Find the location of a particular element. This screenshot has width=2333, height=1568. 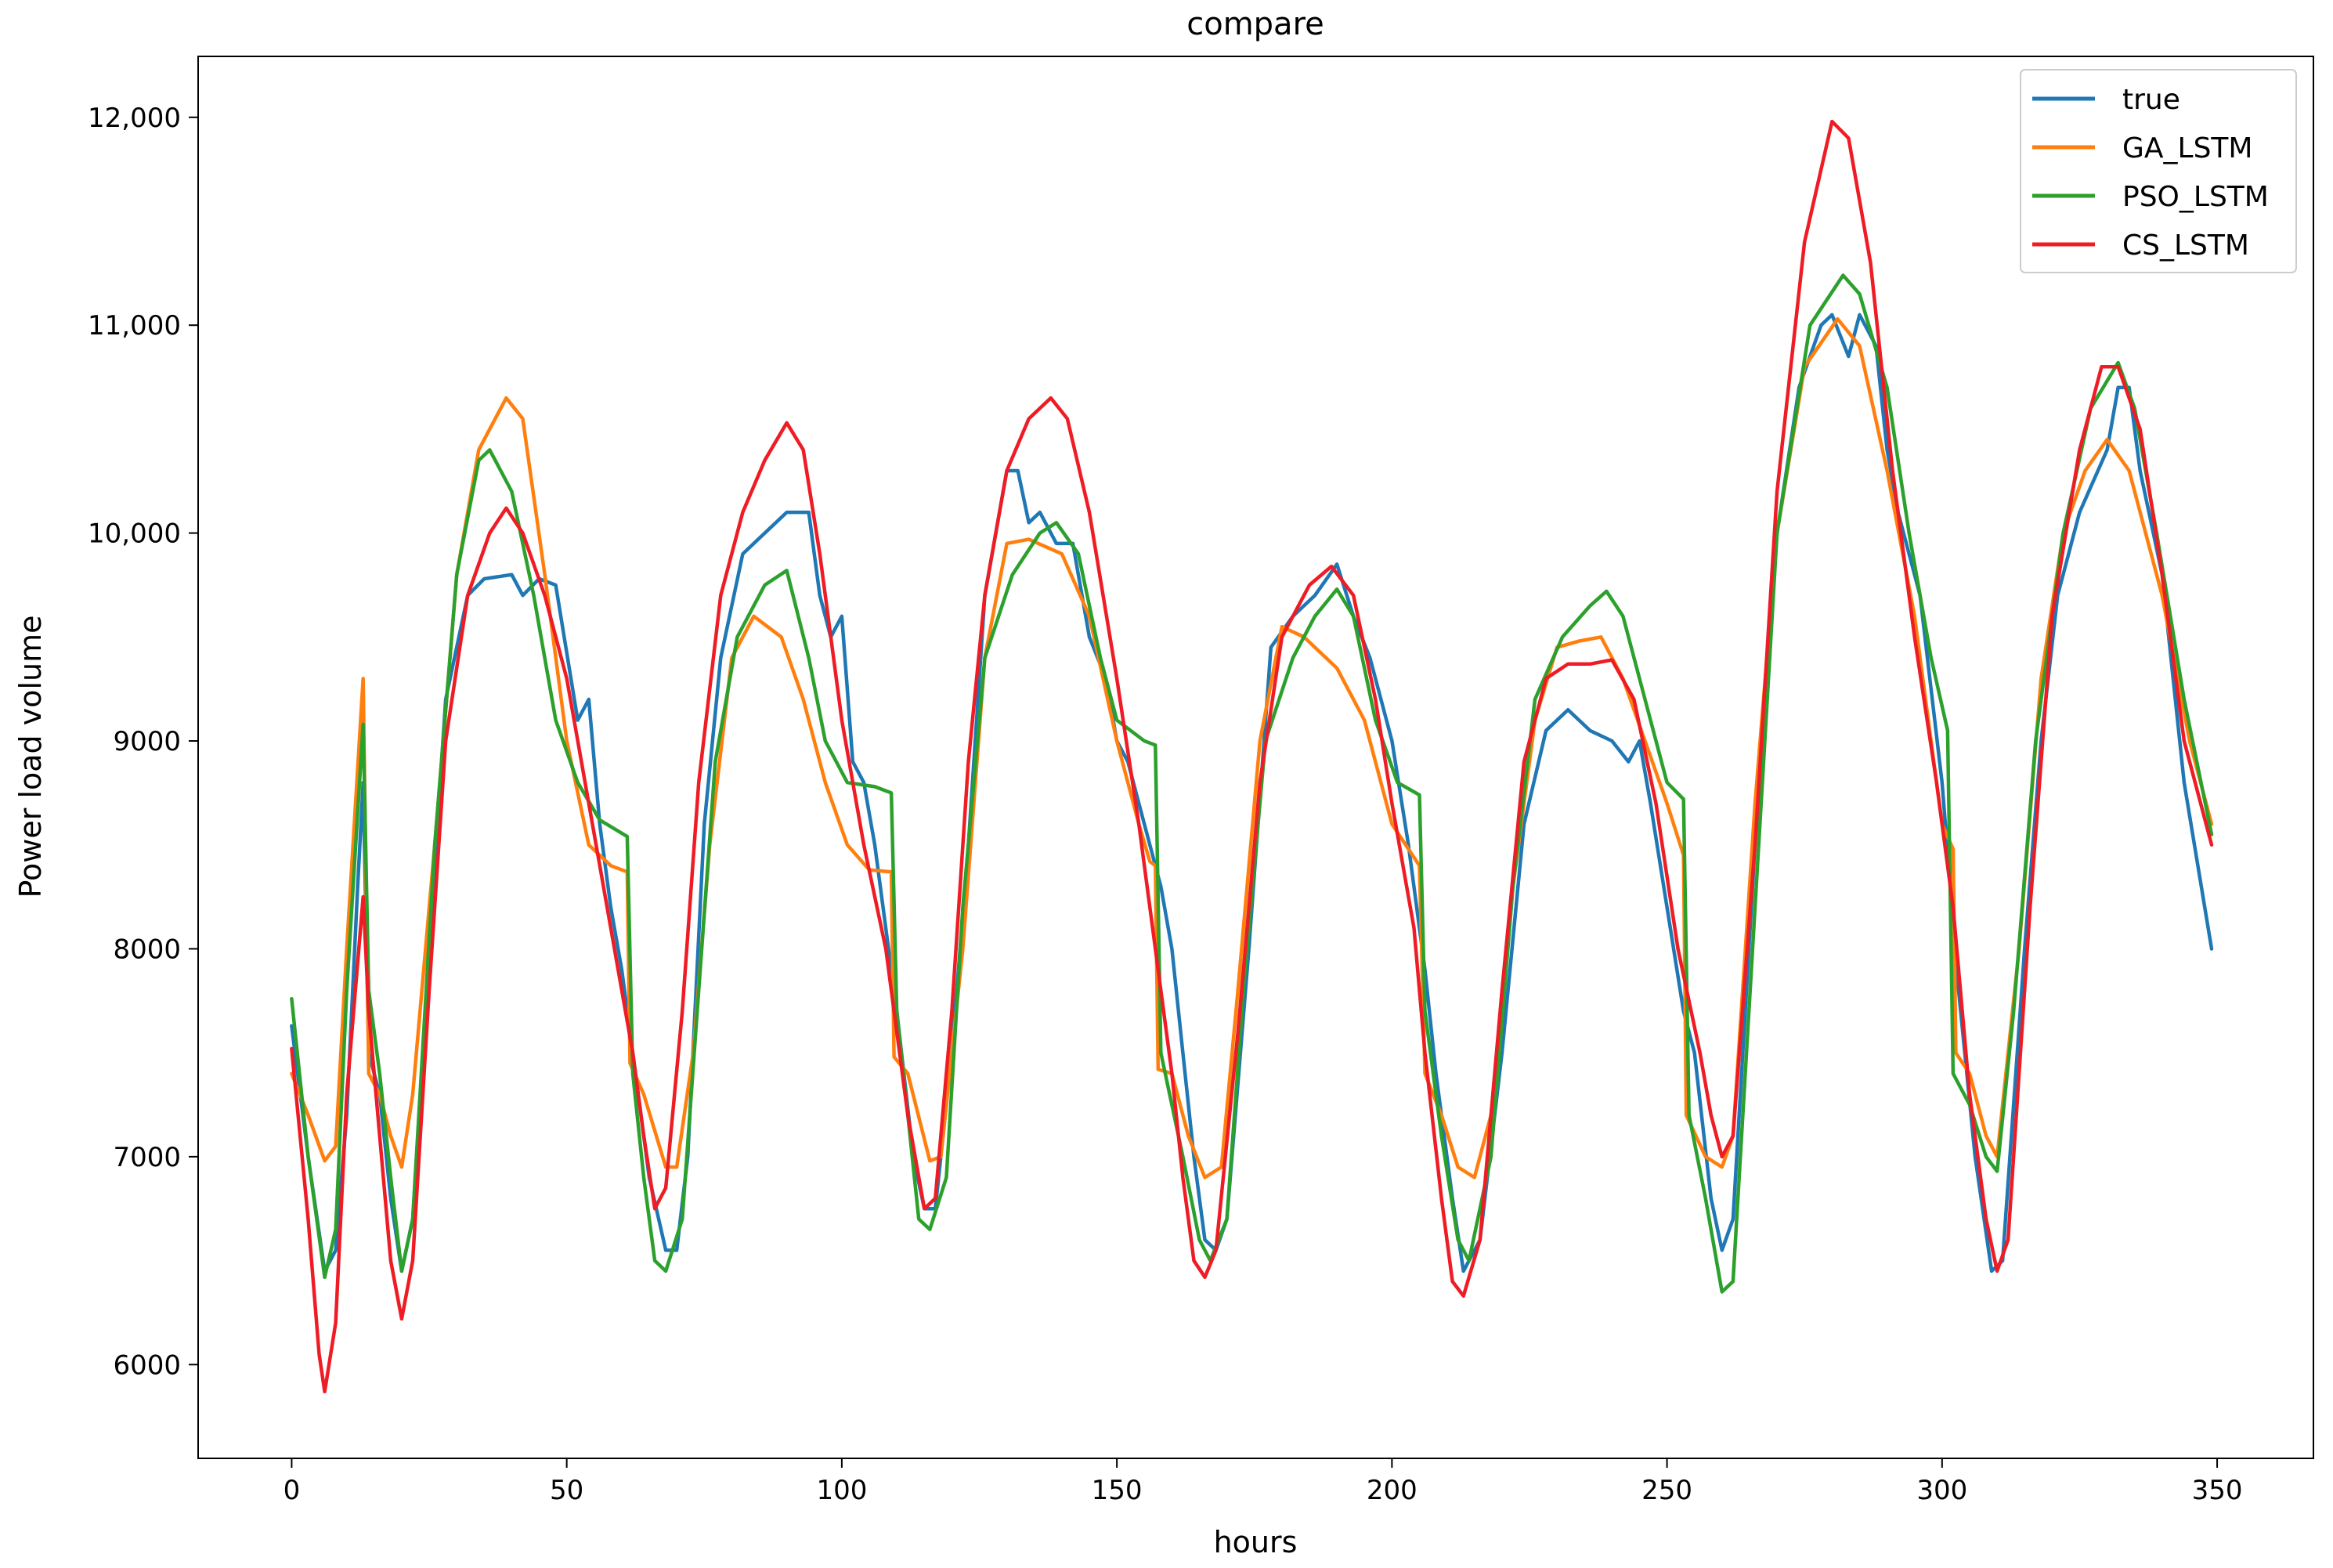

x-tick-label: 100 is located at coordinates (841, 1490).